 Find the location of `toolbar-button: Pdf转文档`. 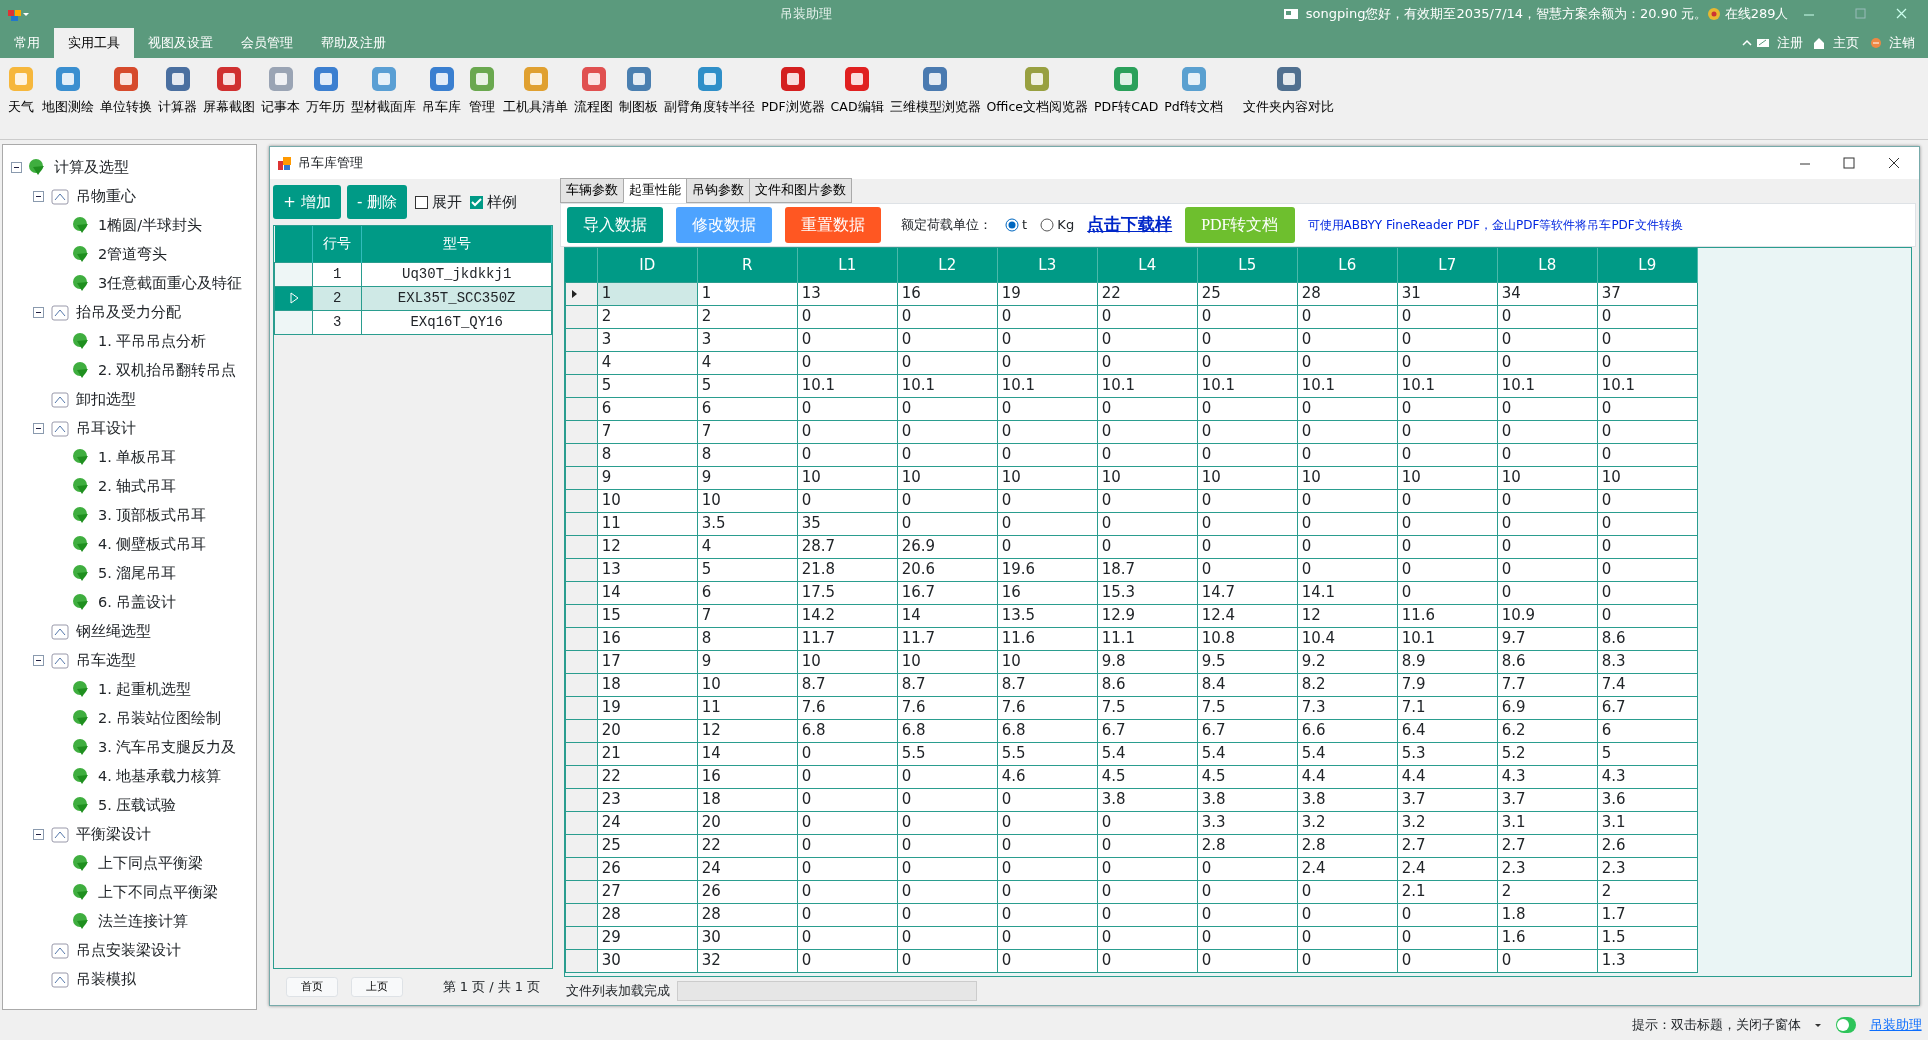

toolbar-button: Pdf转文档 is located at coordinates (1194, 87).